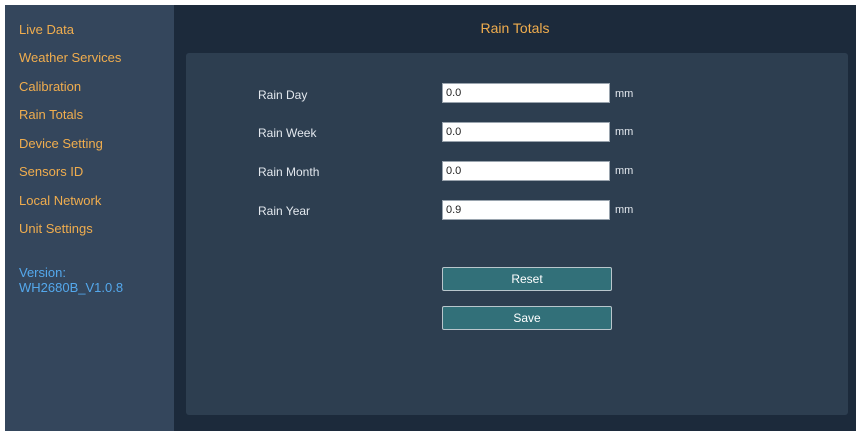 The width and height of the screenshot is (856, 431). What do you see at coordinates (51, 114) in the screenshot?
I see `sidebar-item-rain-totals: Rain Totals` at bounding box center [51, 114].